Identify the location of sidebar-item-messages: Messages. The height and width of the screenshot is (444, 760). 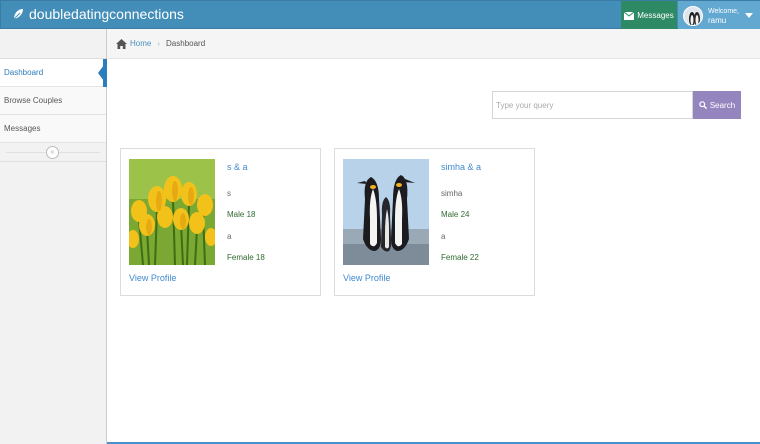
(53, 129).